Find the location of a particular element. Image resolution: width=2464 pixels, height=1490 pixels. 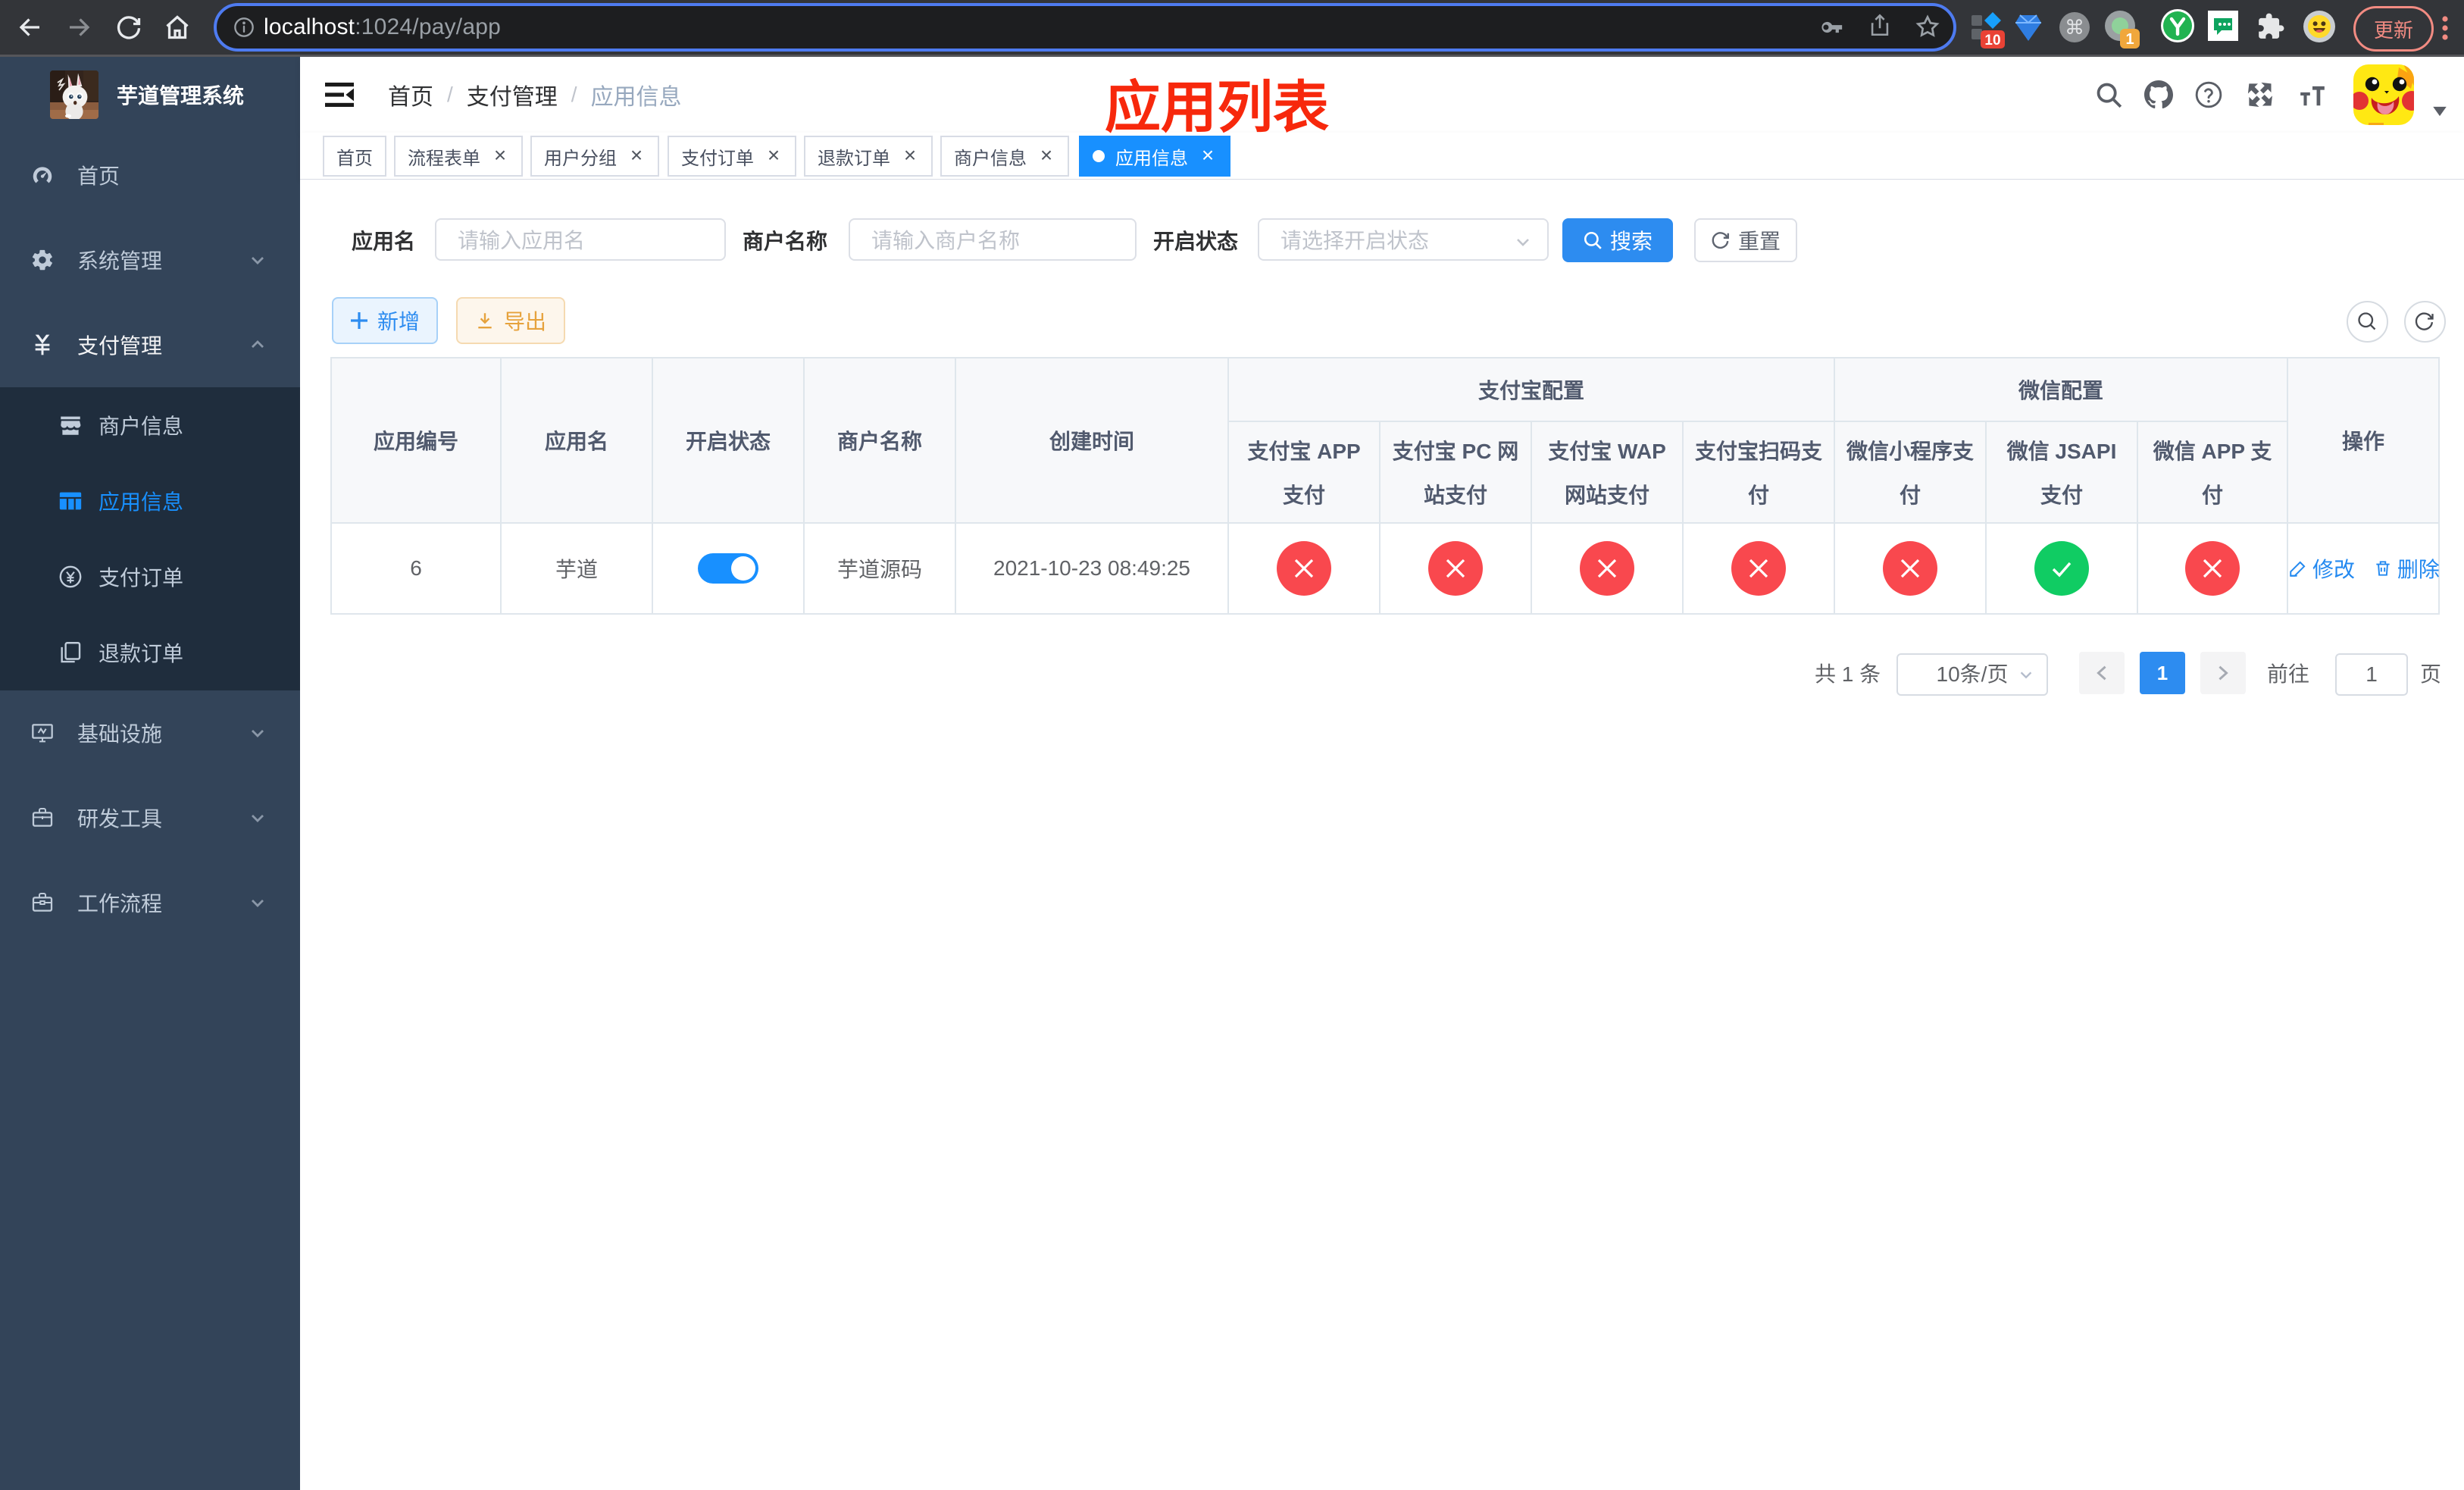

svg-text: 1 is located at coordinates (2129, 39).